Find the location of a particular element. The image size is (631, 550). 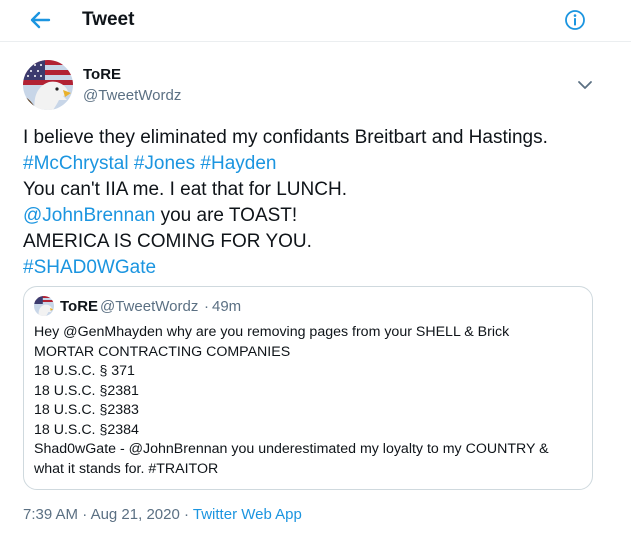

tweet-line: You can't IIA me. I eat that for LUNCH. is located at coordinates (185, 189).